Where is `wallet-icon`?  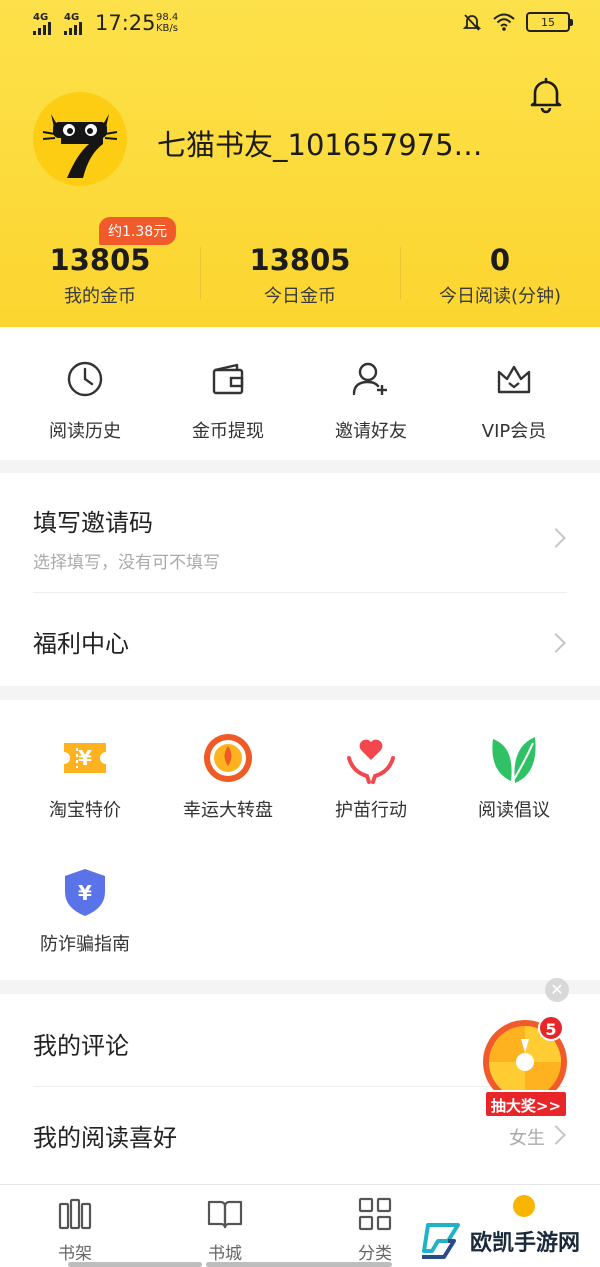 wallet-icon is located at coordinates (228, 379).